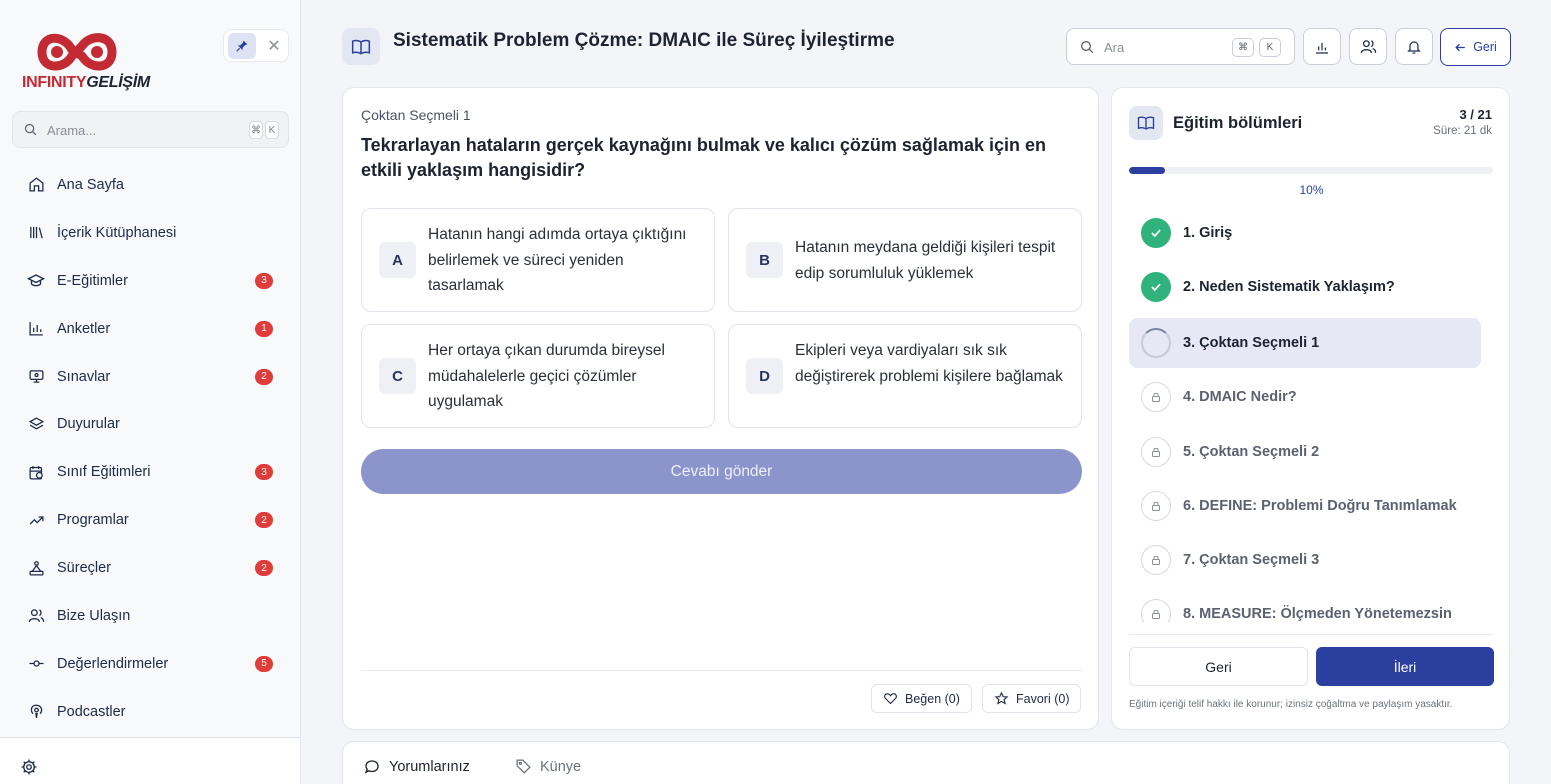  I want to click on sidebar-item-anketler: Anketler 1, so click(150, 329).